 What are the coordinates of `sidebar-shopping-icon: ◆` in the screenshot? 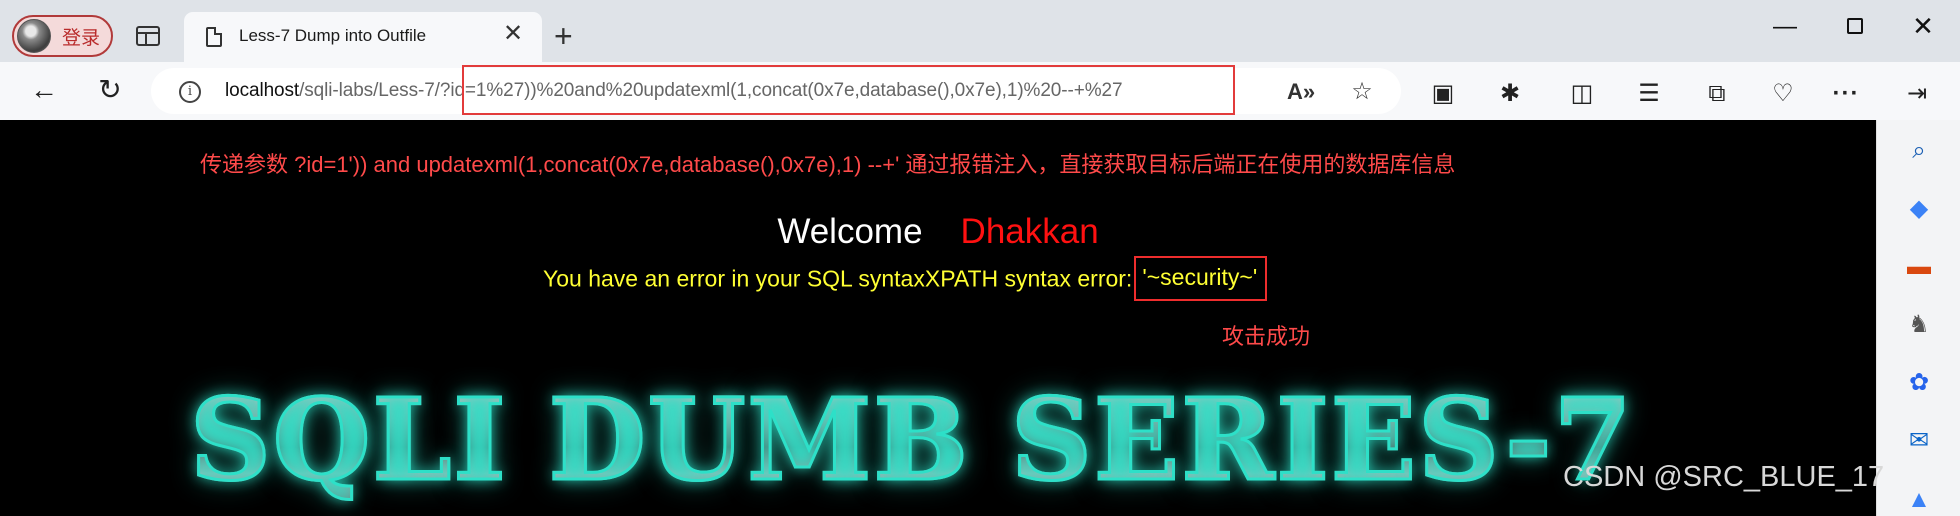 It's located at (1919, 209).